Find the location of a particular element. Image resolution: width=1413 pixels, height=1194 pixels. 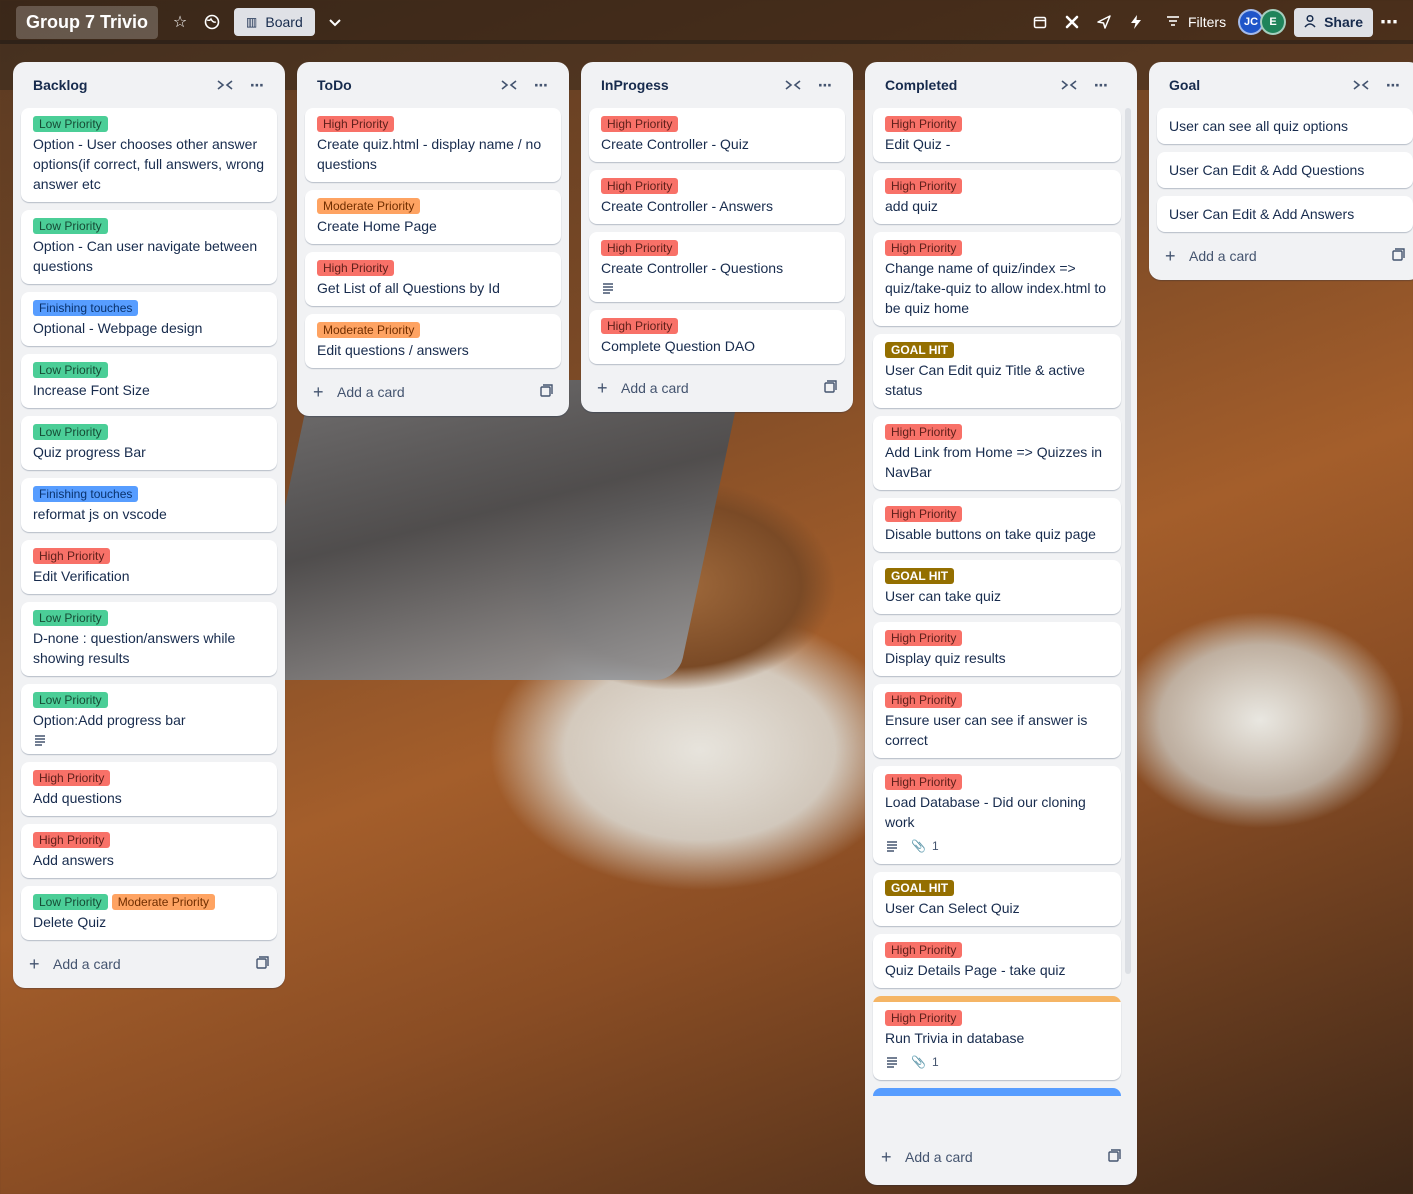

card: Low Priority Moderate Priority Delete Quiz is located at coordinates (149, 913).